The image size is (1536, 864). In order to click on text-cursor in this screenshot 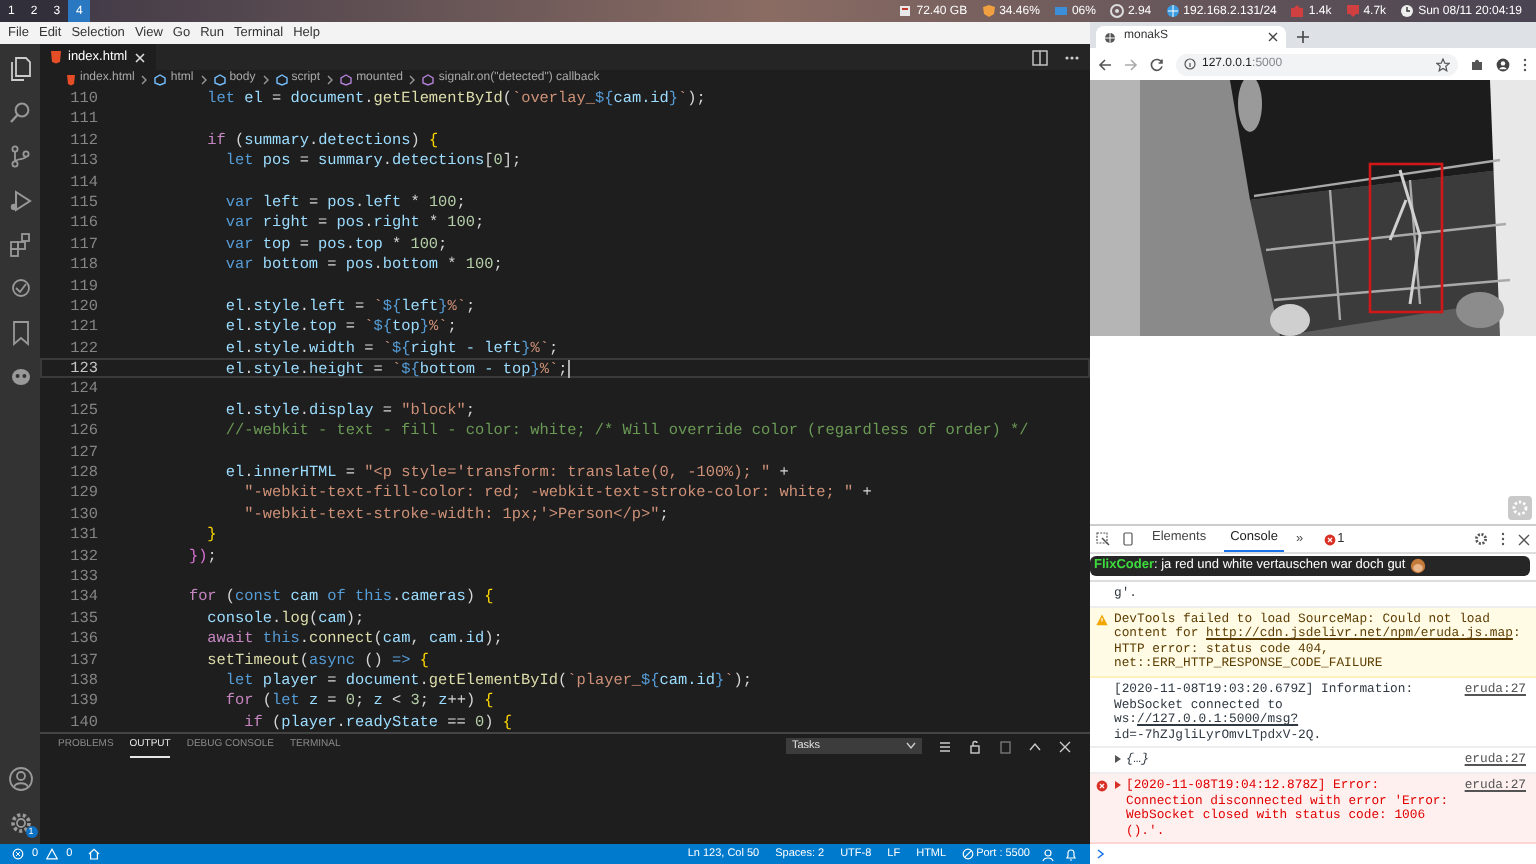, I will do `click(568, 369)`.